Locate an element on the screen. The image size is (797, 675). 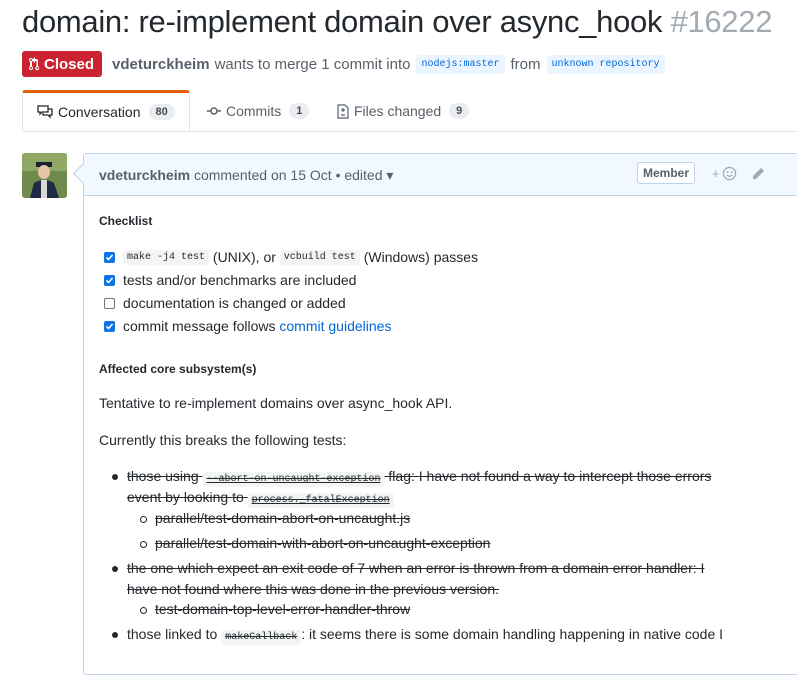
task-item: documentation is changed or added is located at coordinates (225, 303).